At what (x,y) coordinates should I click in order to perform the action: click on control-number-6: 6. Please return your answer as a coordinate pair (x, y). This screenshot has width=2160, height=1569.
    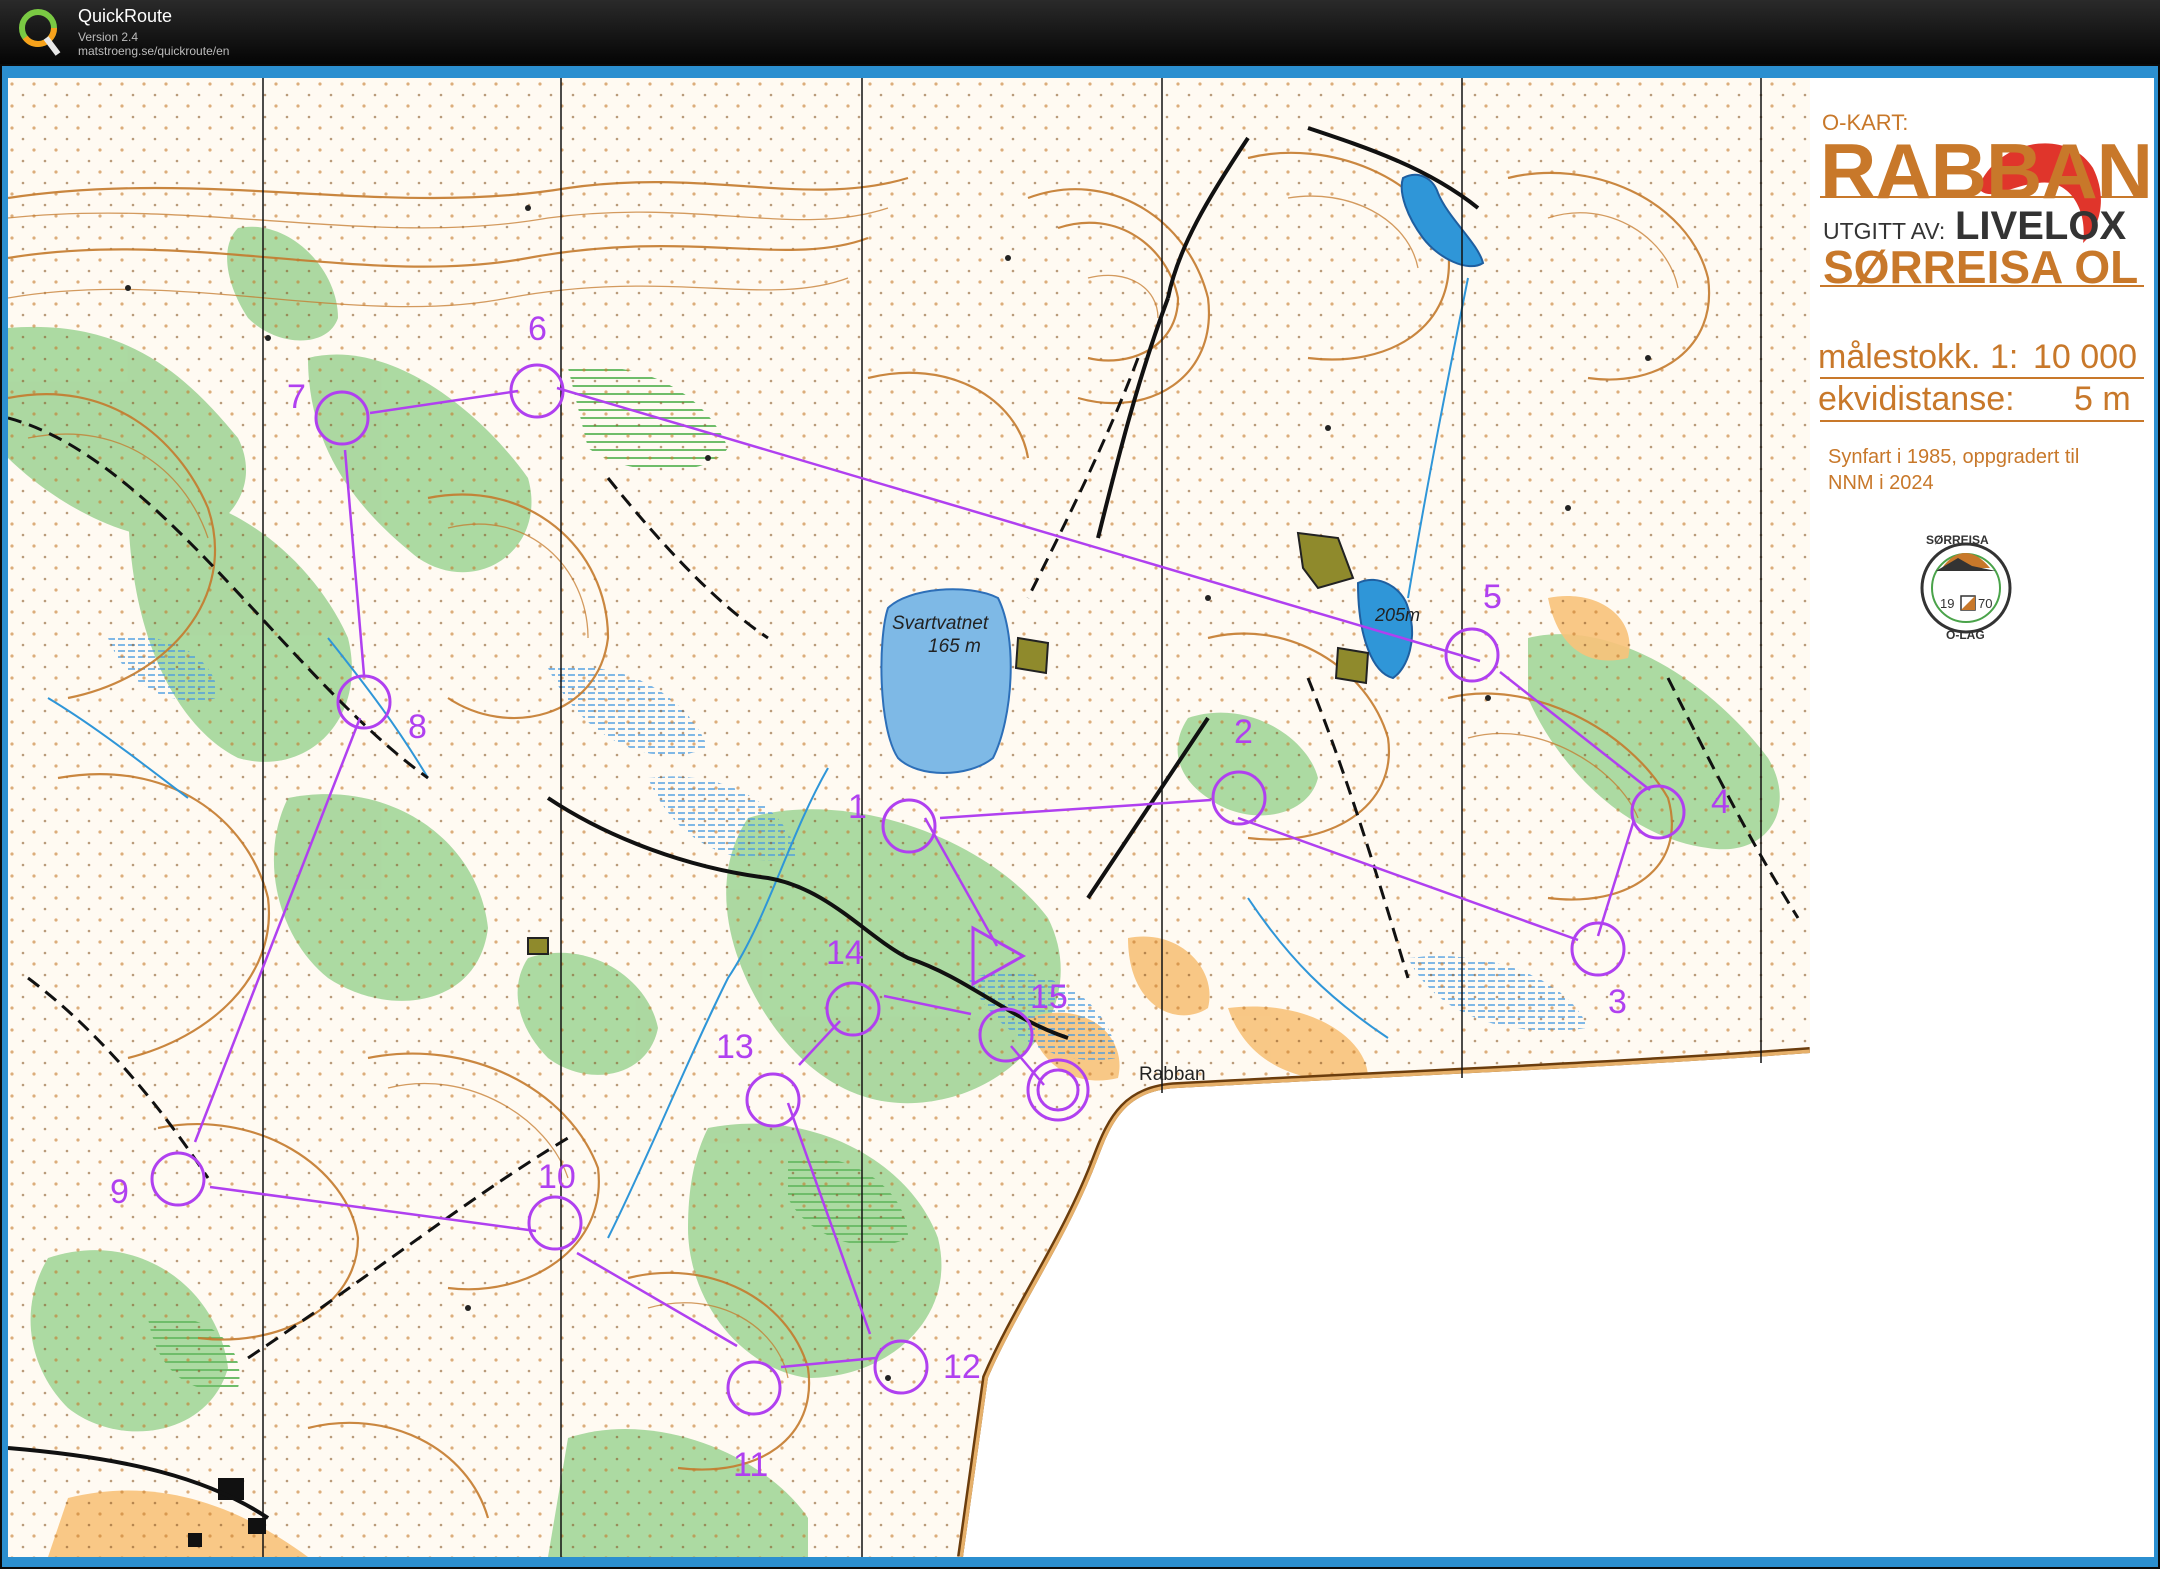
    Looking at the image, I should click on (537, 329).